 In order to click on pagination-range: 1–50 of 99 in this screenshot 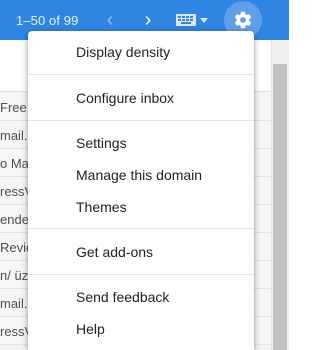, I will do `click(47, 20)`.